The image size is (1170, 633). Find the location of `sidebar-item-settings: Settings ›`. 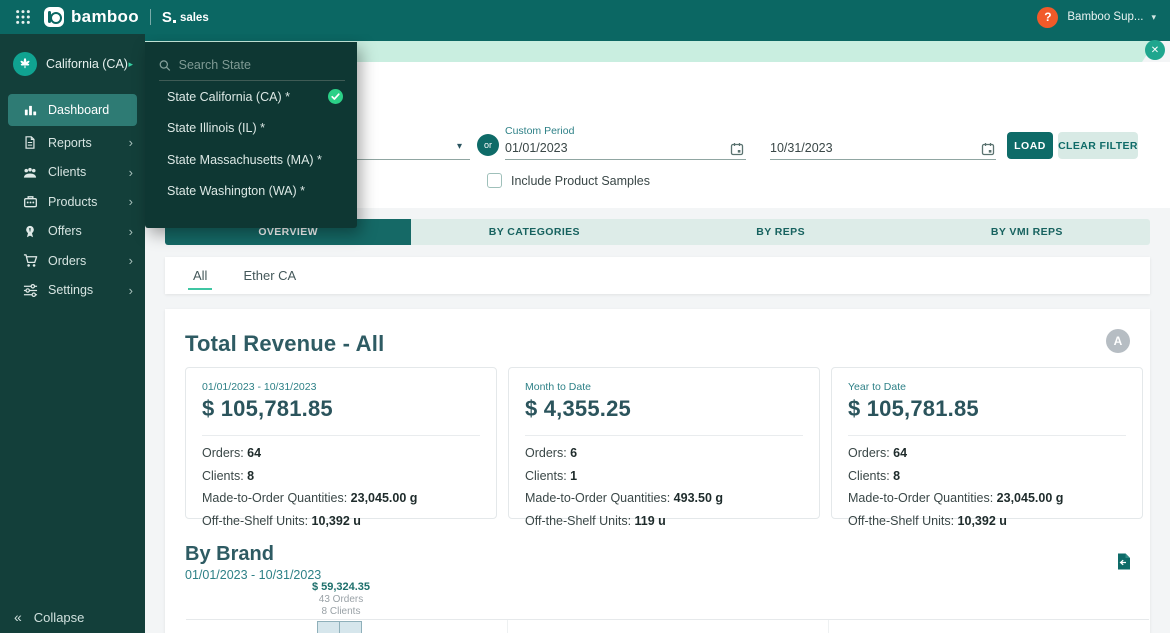

sidebar-item-settings: Settings › is located at coordinates (72, 291).